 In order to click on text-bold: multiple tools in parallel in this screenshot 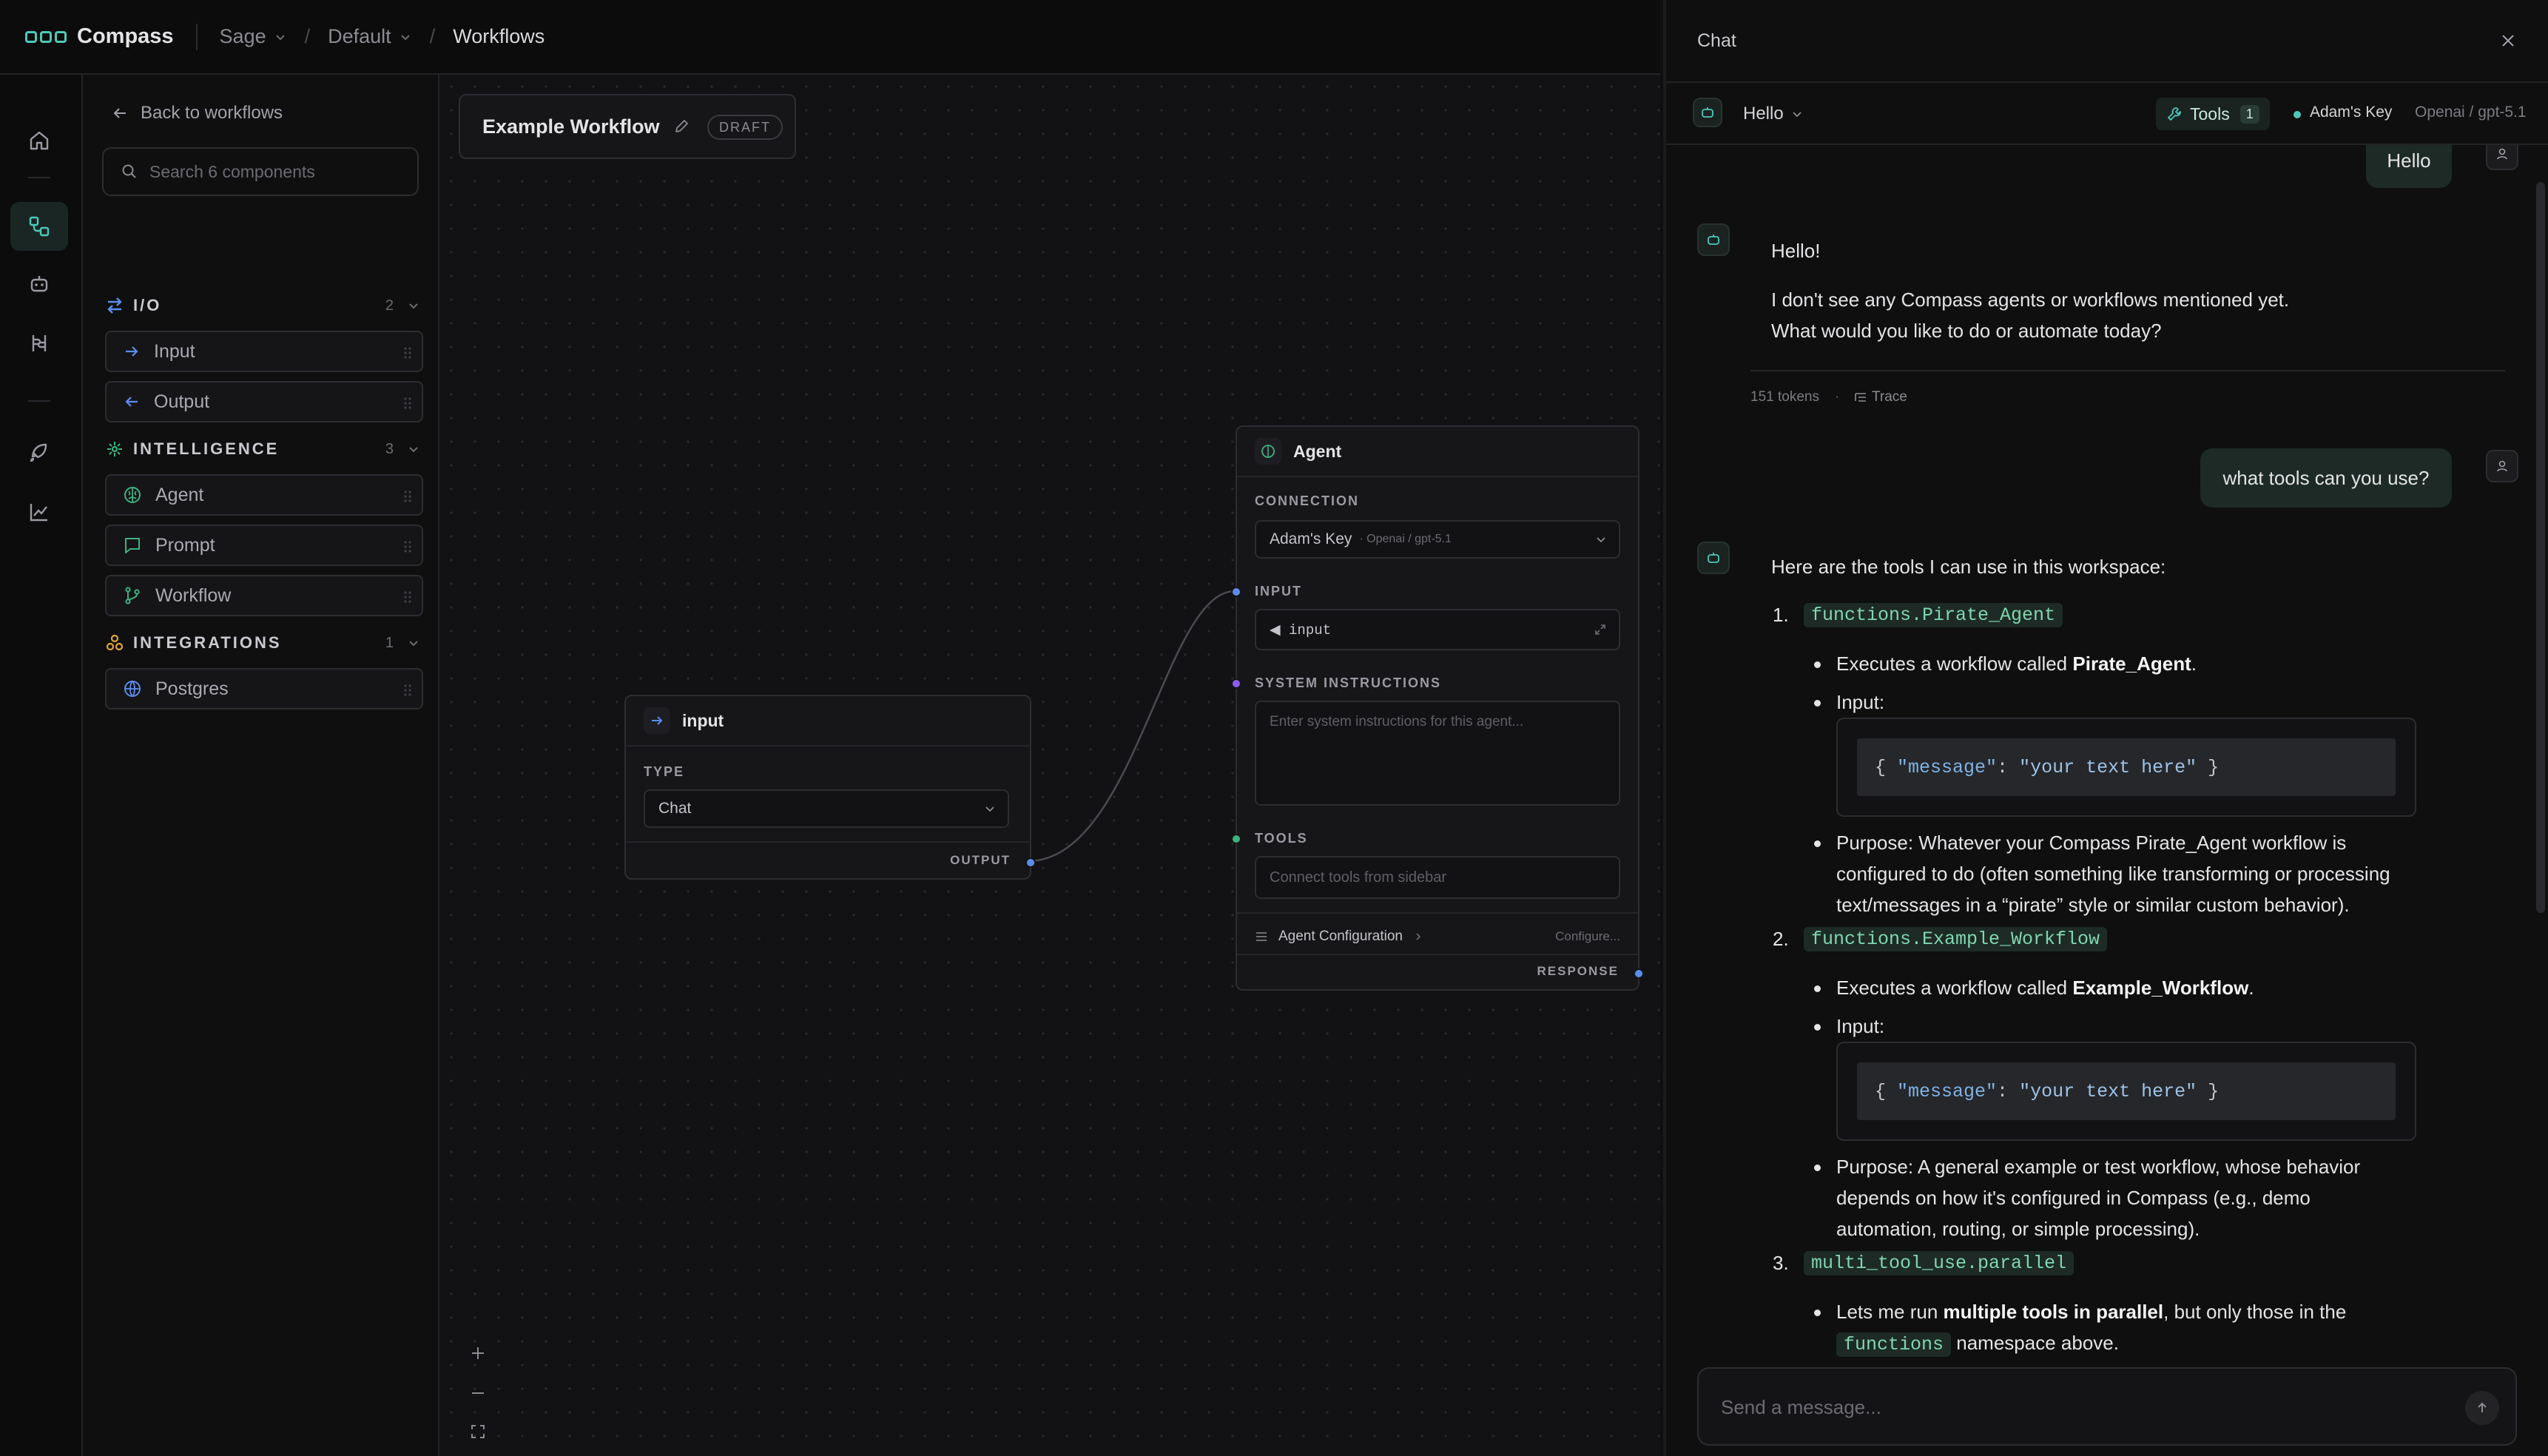, I will do `click(2054, 1312)`.